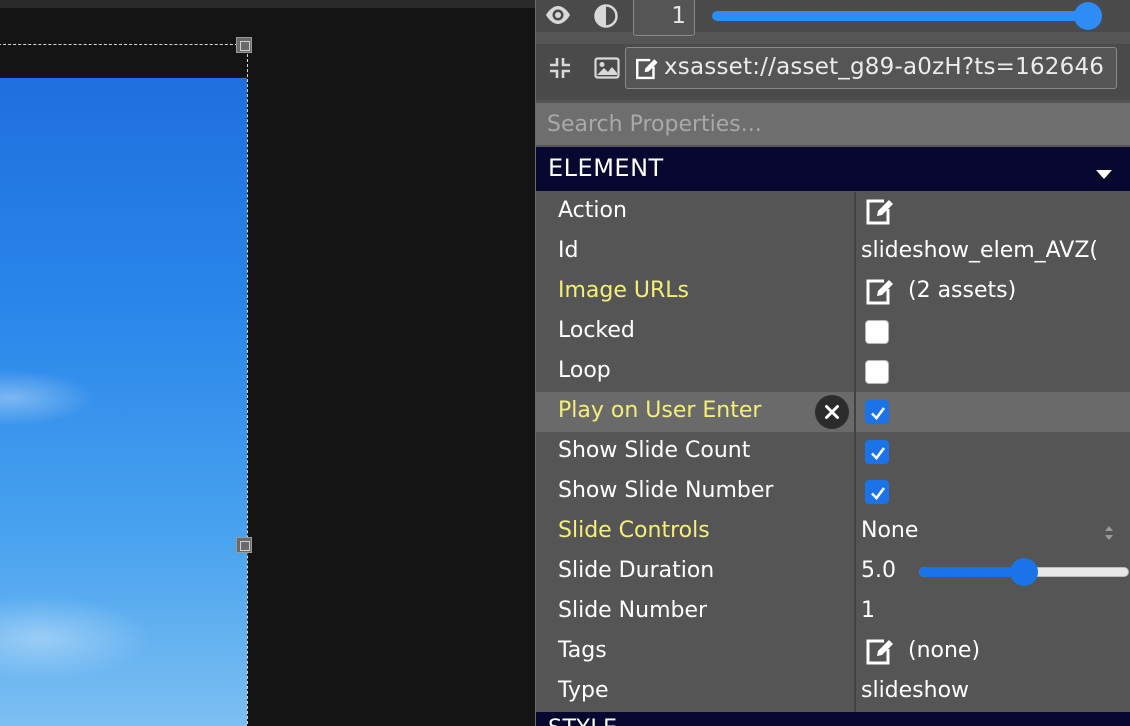 This screenshot has height=726, width=1130. Describe the element at coordinates (583, 690) in the screenshot. I see `property-label: Type` at that location.